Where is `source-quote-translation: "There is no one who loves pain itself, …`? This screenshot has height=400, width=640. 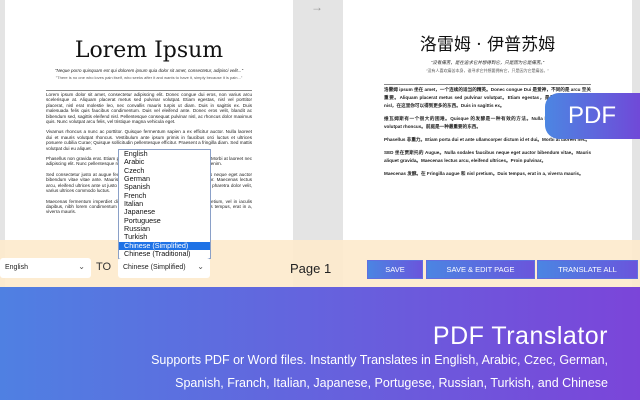
source-quote-translation: "There is no one who loves pain itself, … is located at coordinates (149, 77).